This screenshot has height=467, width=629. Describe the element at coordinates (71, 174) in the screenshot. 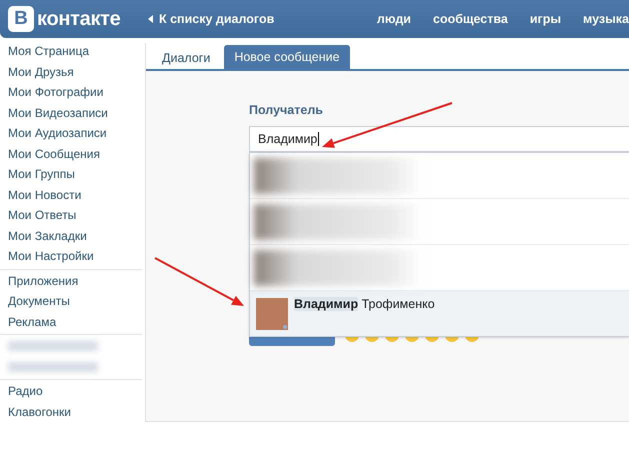

I see `sidebar-link: Мои Группы` at that location.